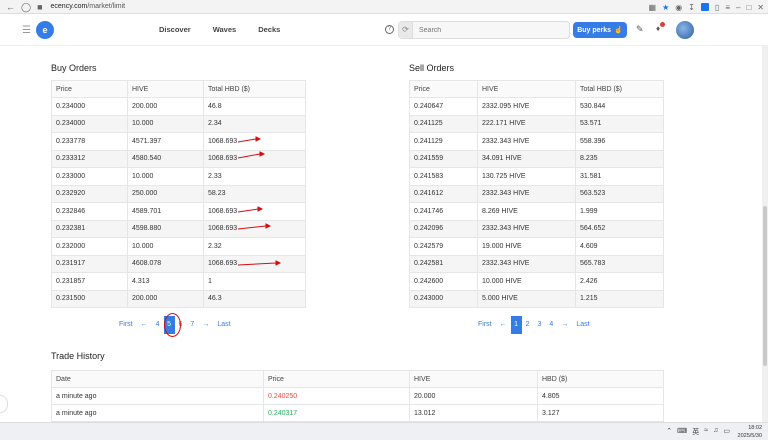  What do you see at coordinates (715, 432) in the screenshot?
I see `volume-icon: ♫` at bounding box center [715, 432].